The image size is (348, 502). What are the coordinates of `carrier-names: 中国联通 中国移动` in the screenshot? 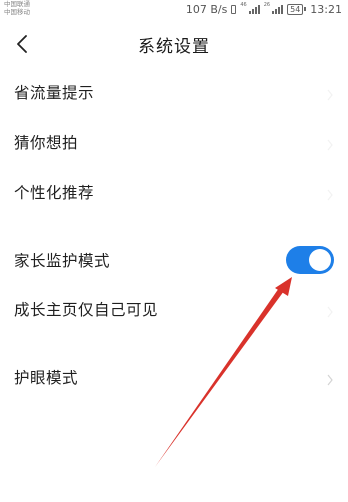 It's located at (17, 8).